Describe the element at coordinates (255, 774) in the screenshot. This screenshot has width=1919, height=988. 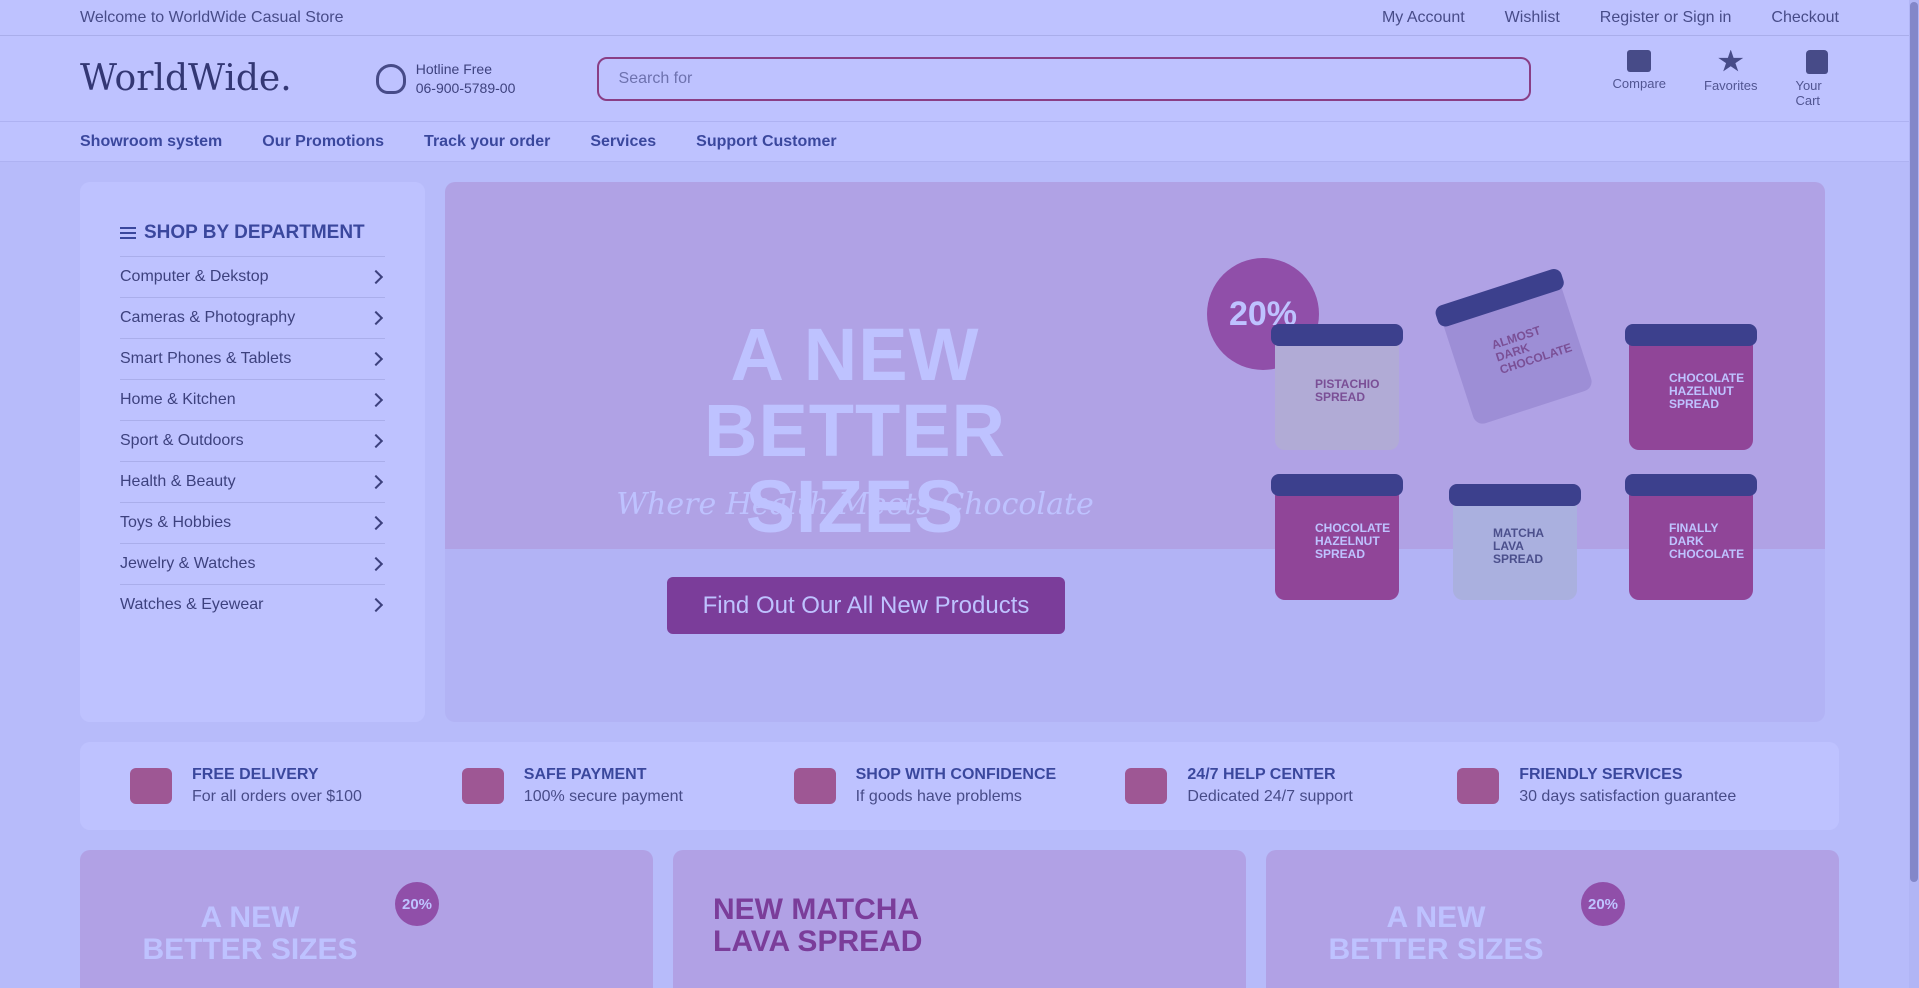
I see `feature-title: FREE DELIVERY` at that location.